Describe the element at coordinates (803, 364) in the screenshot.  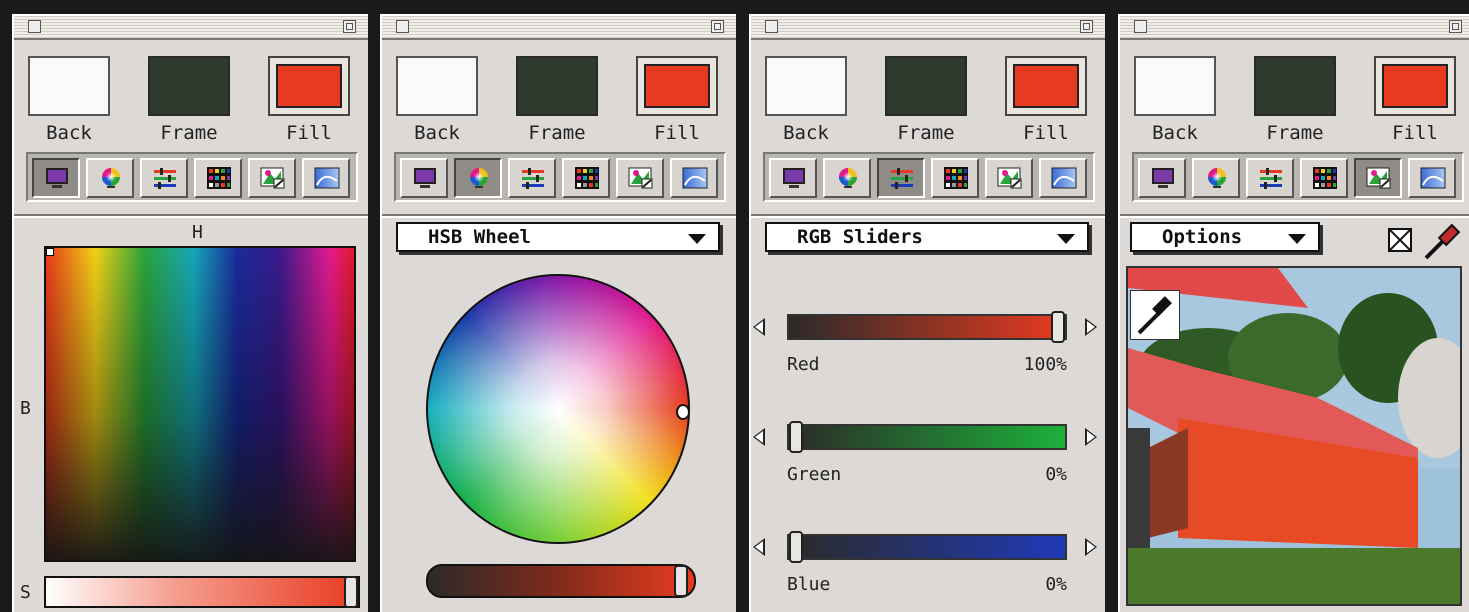
I see `red-label: Red` at that location.